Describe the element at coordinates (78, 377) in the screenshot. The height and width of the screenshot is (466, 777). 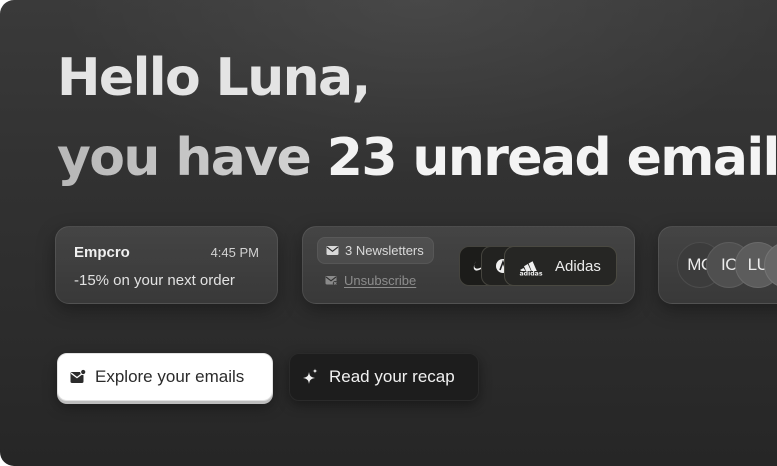
I see `mail-badge-icon` at that location.